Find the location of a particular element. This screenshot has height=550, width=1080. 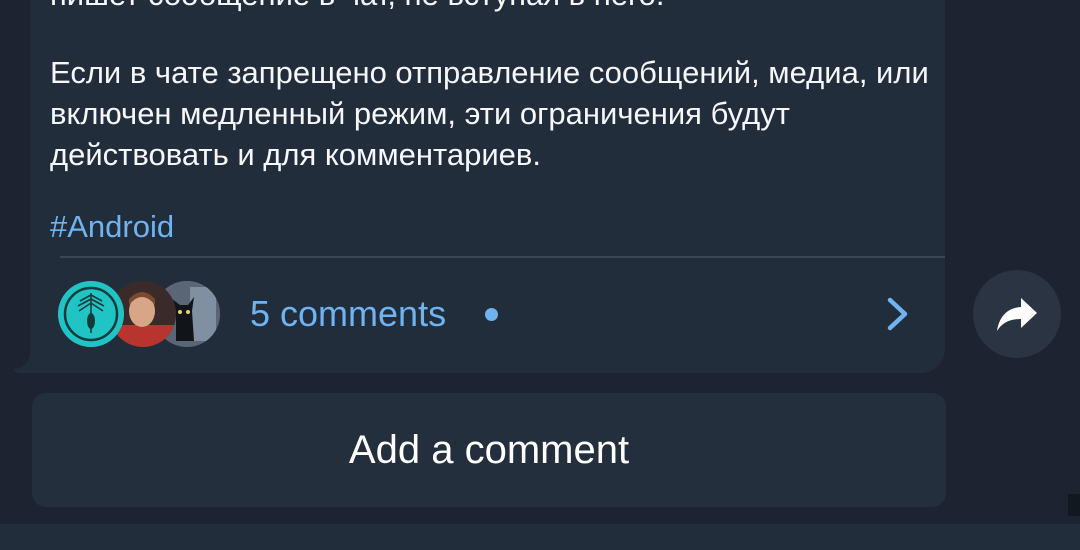

chevron-right-icon is located at coordinates (898, 316).